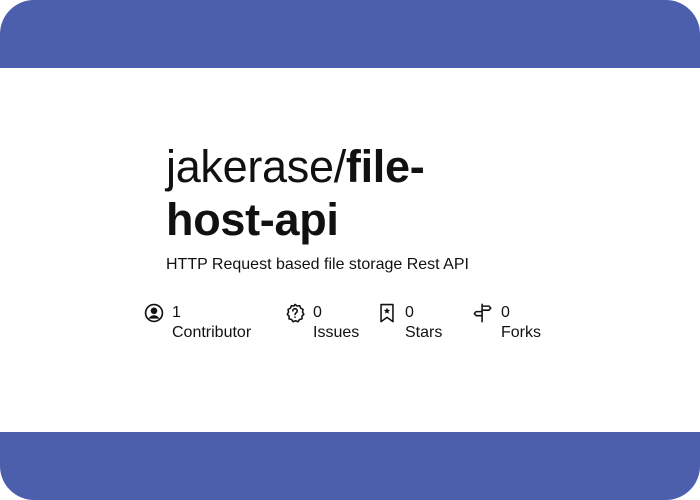 This screenshot has width=700, height=500. Describe the element at coordinates (409, 312) in the screenshot. I see `stars-count: 0` at that location.